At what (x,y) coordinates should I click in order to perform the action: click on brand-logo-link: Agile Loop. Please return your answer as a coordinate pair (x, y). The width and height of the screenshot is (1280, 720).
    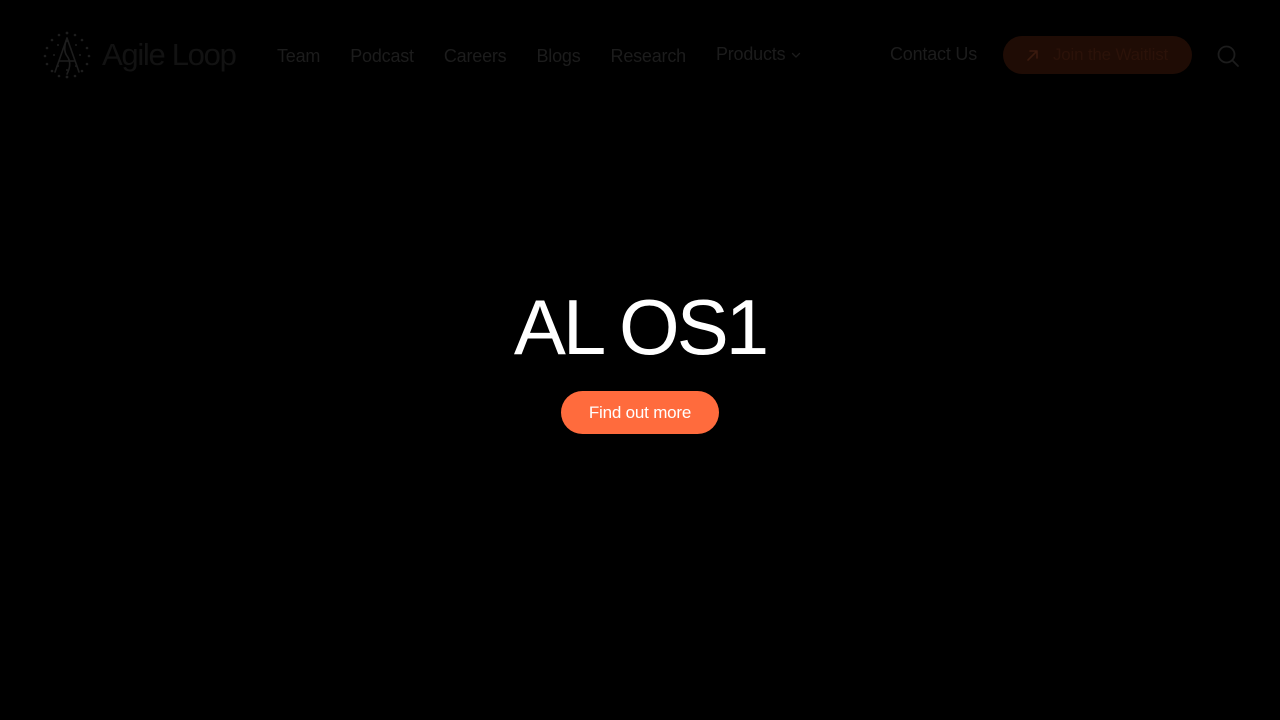
    Looking at the image, I should click on (139, 55).